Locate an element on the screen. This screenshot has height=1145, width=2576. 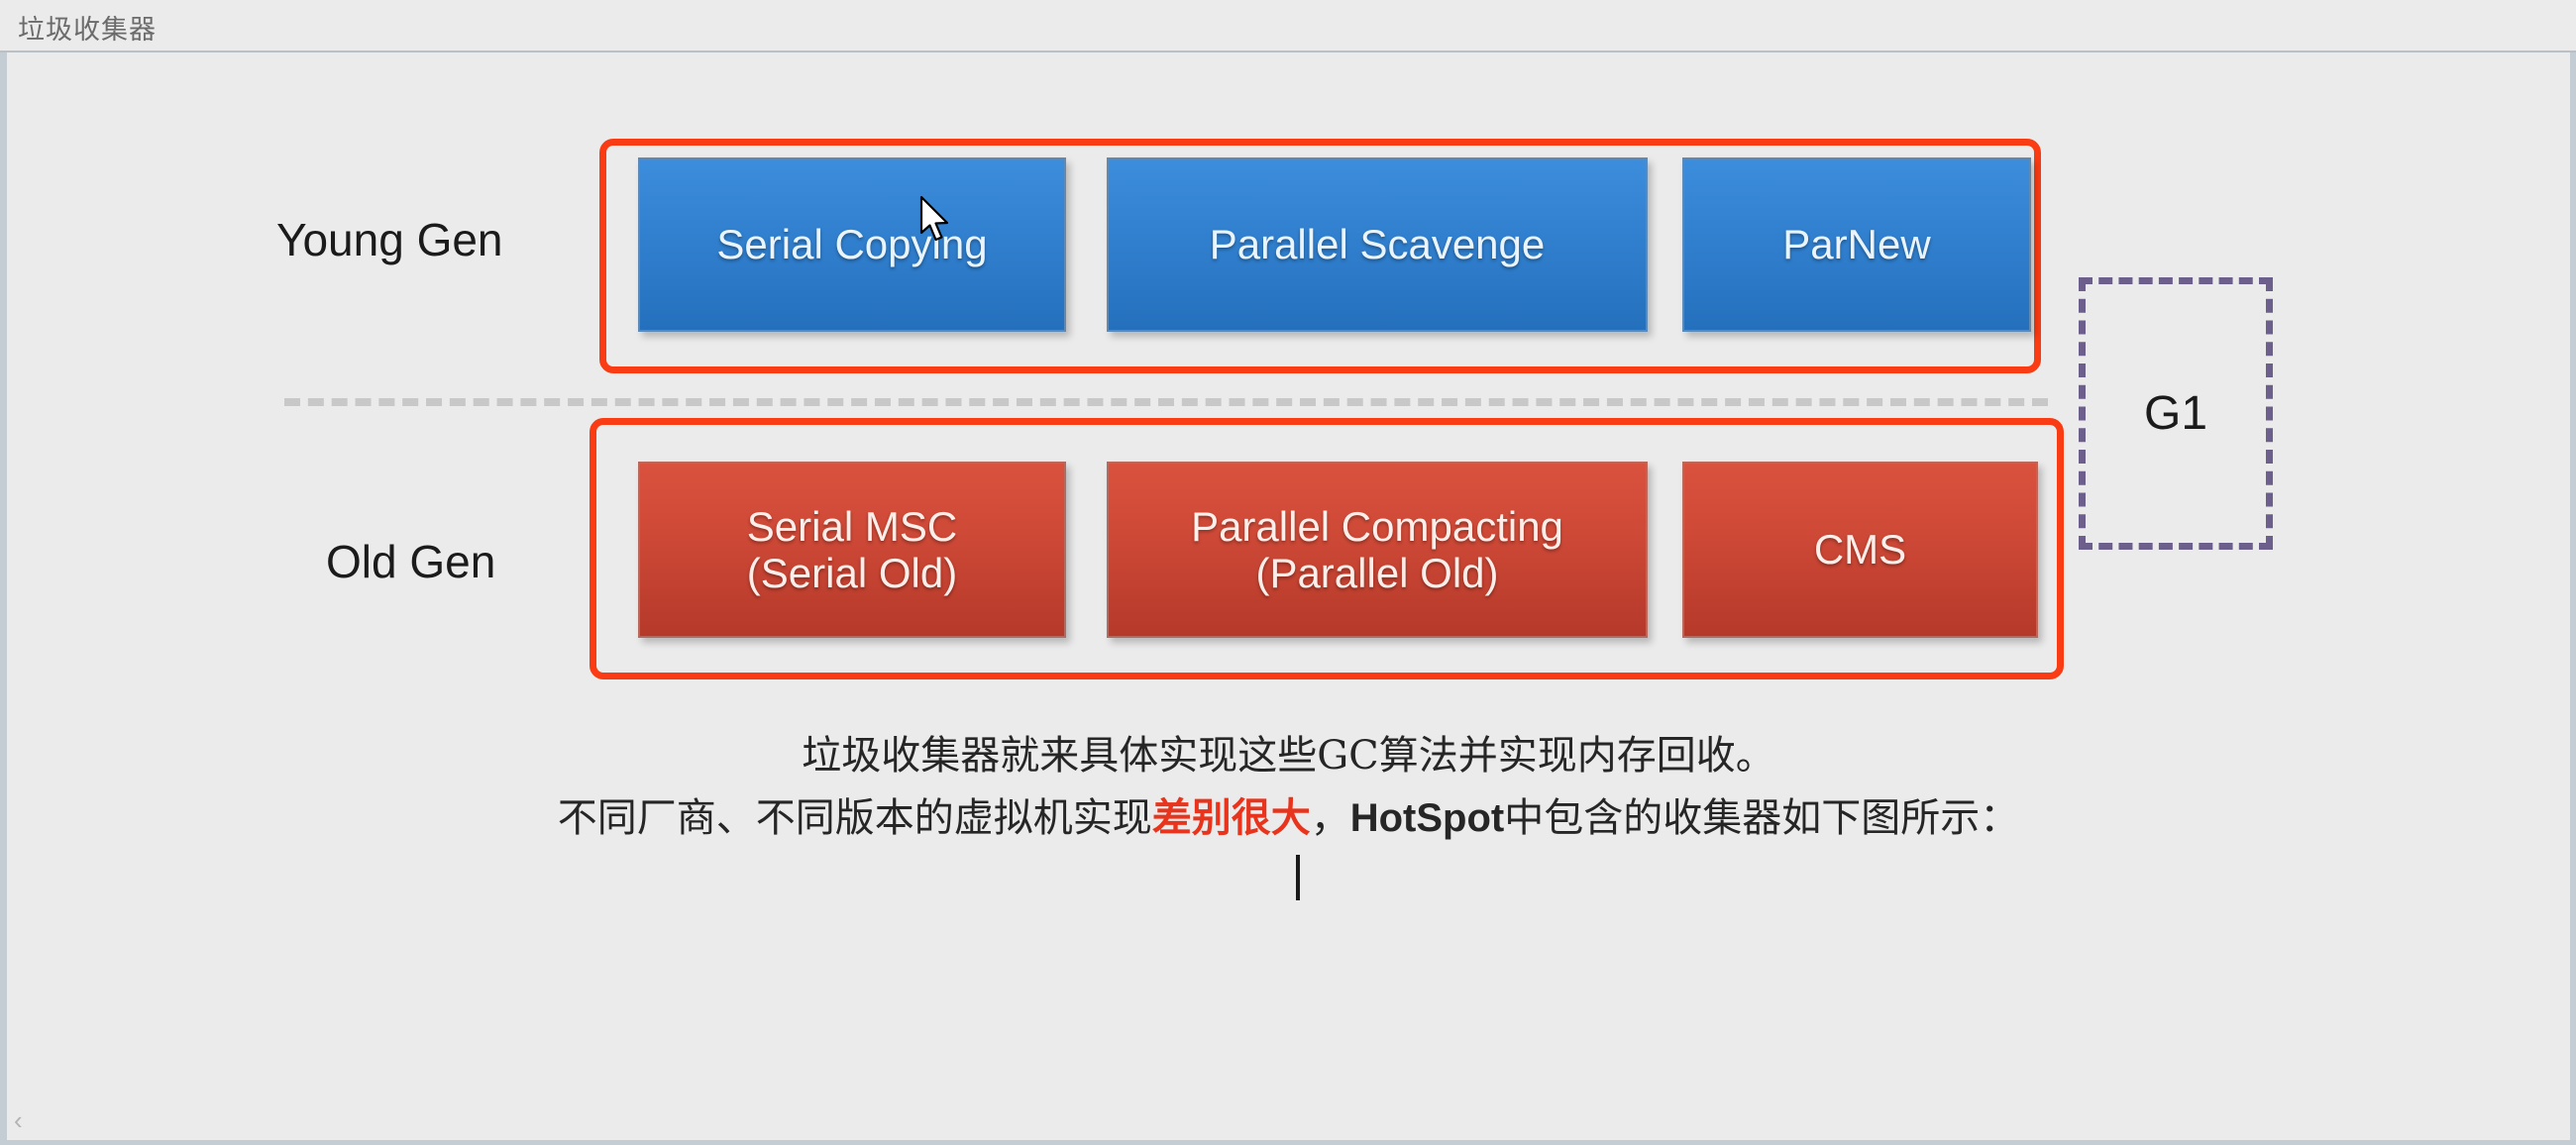
caption-segment-comma: ， is located at coordinates (1330, 818).